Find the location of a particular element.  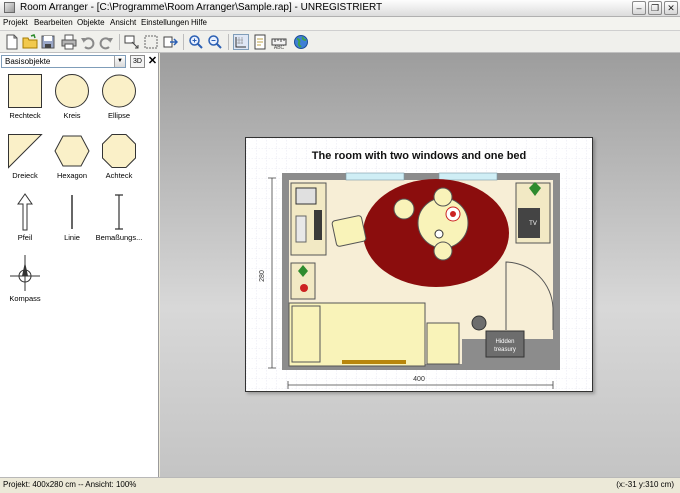

shape-label: Rechteck is located at coordinates (25, 115).